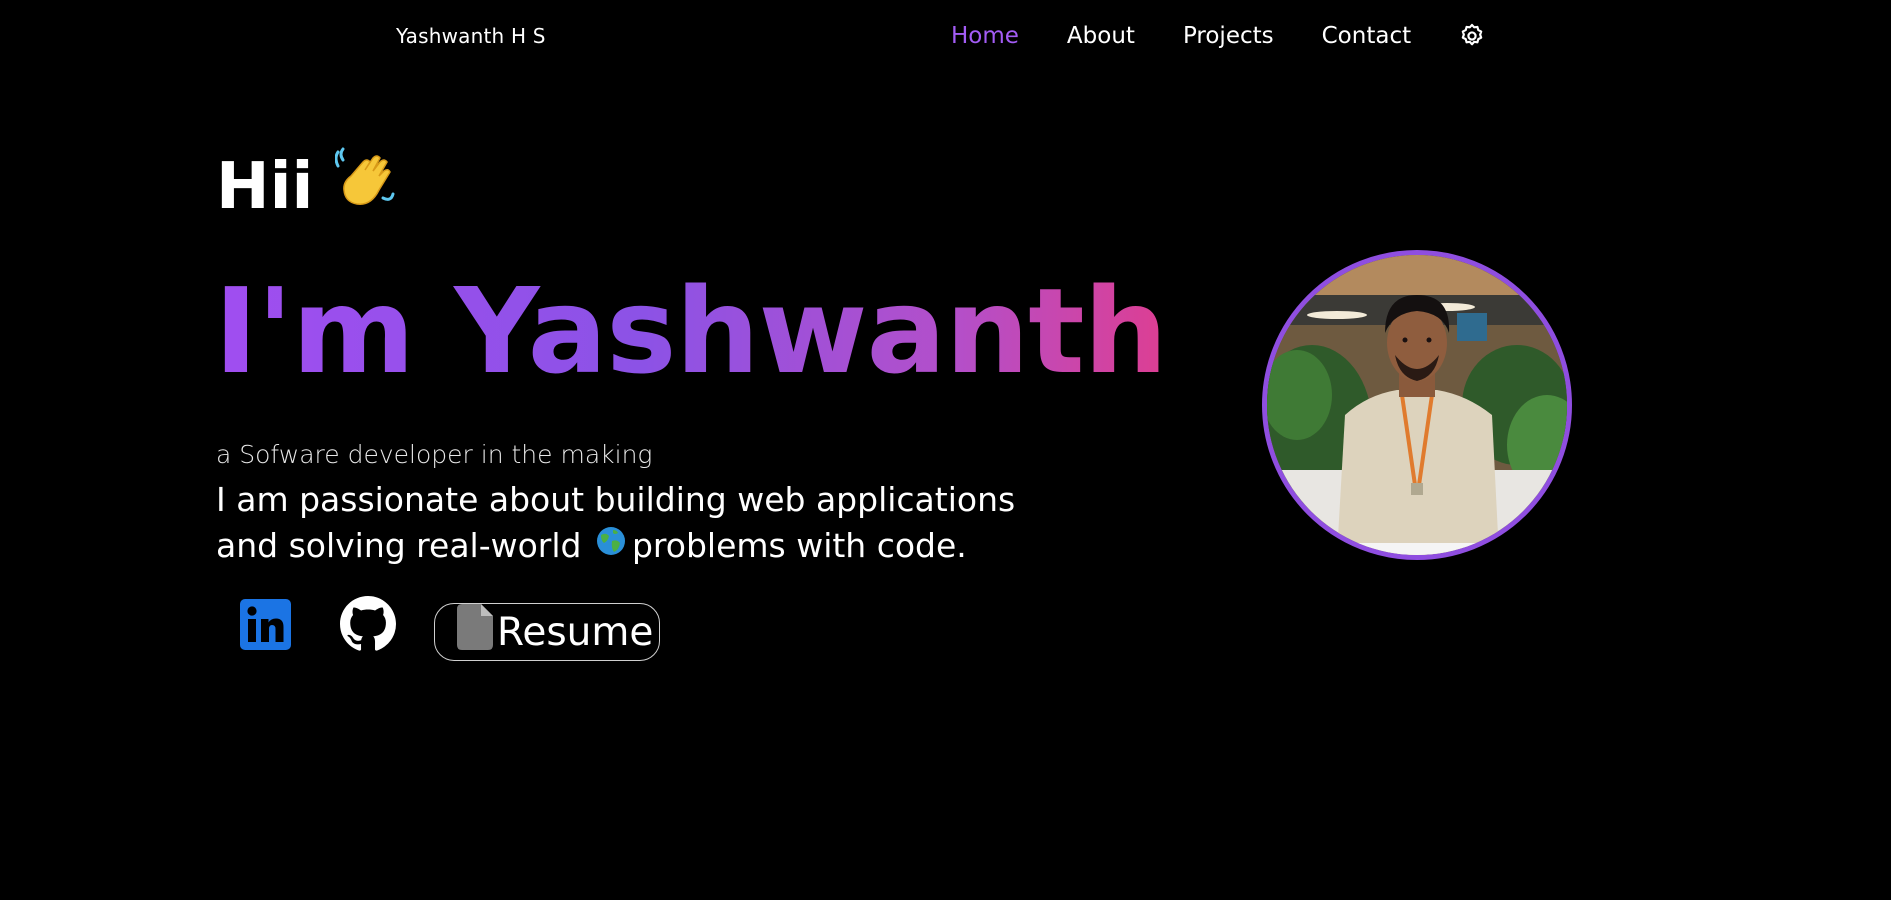 The height and width of the screenshot is (900, 1891). I want to click on main-nav: Home About Projects Contact, so click(1219, 36).